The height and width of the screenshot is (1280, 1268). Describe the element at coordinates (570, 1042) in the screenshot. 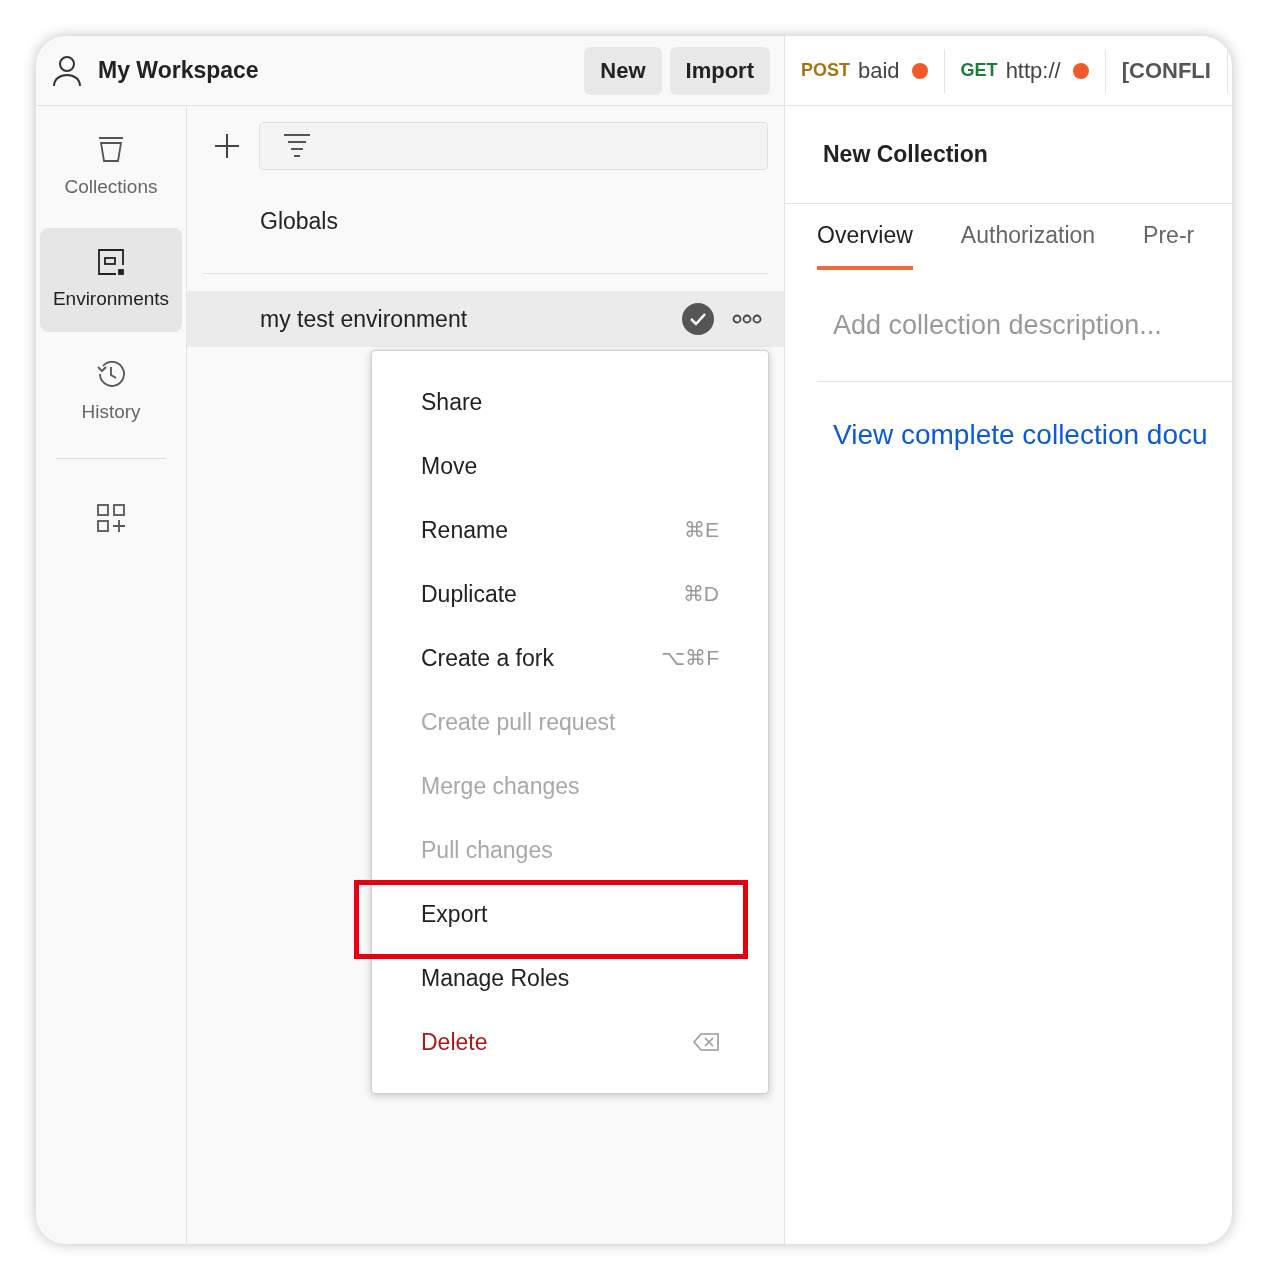

I see `menu-item: Delete` at that location.